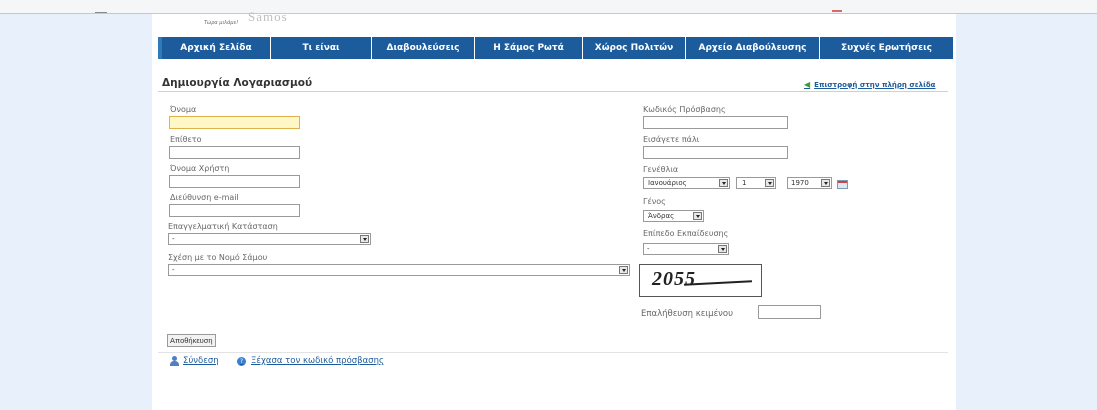 The width and height of the screenshot is (1097, 410). Describe the element at coordinates (667, 183) in the screenshot. I see `birth-month-value: Ιανουάριος` at that location.